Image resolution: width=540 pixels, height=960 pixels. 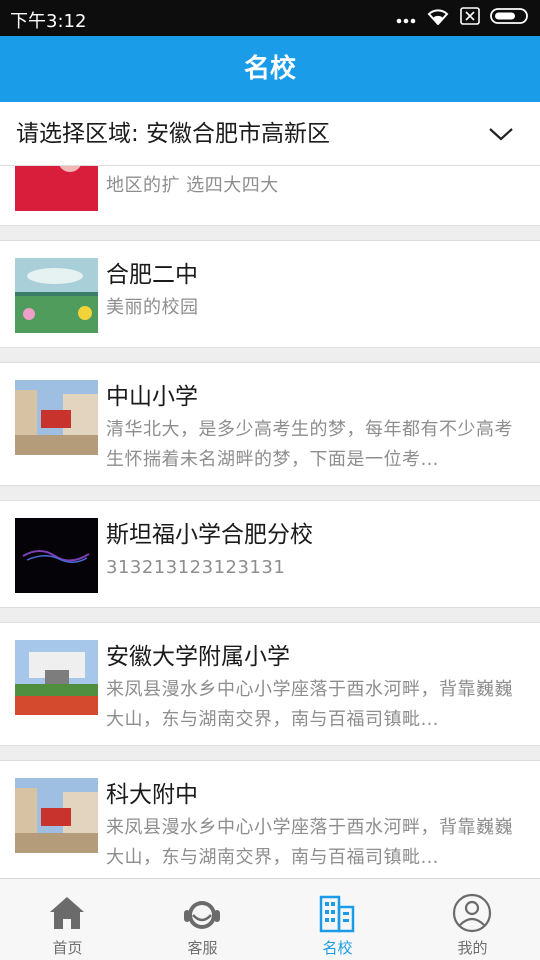 What do you see at coordinates (472, 948) in the screenshot?
I see `tab-mine-label: 我的` at bounding box center [472, 948].